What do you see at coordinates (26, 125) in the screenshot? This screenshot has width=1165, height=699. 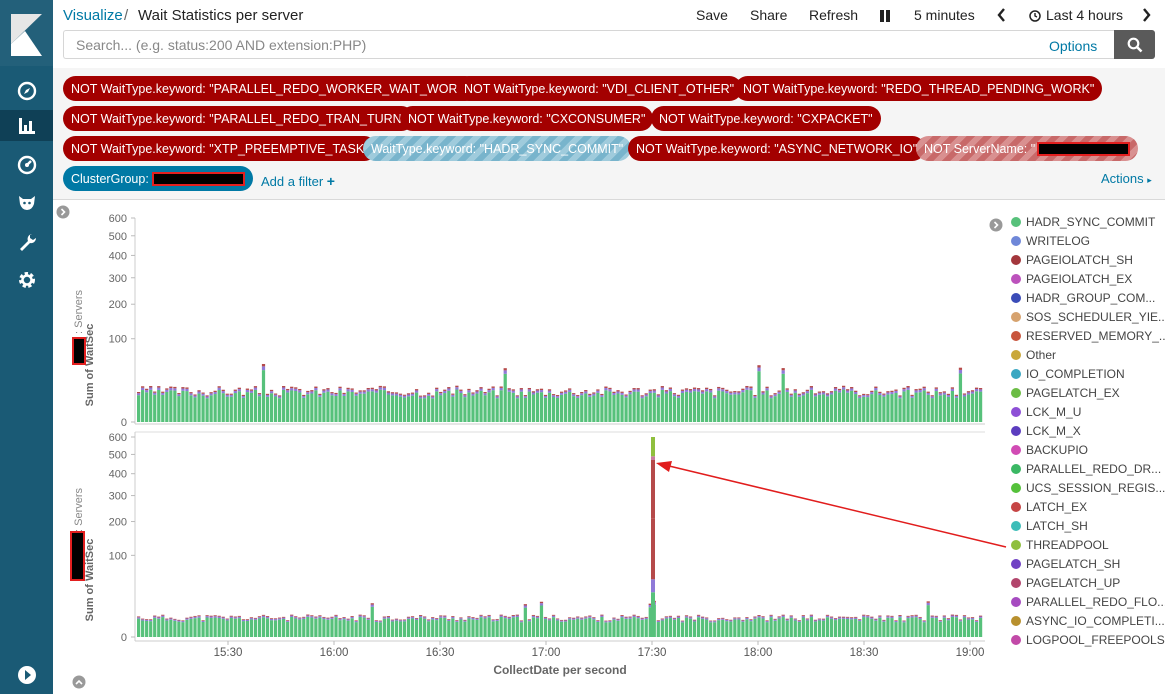 I see `visualize-icon` at bounding box center [26, 125].